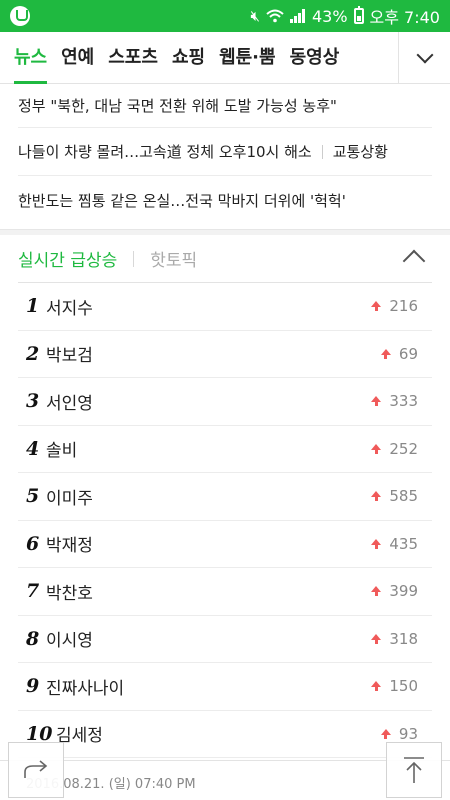 The height and width of the screenshot is (800, 450). I want to click on chevron-down-icon, so click(424, 55).